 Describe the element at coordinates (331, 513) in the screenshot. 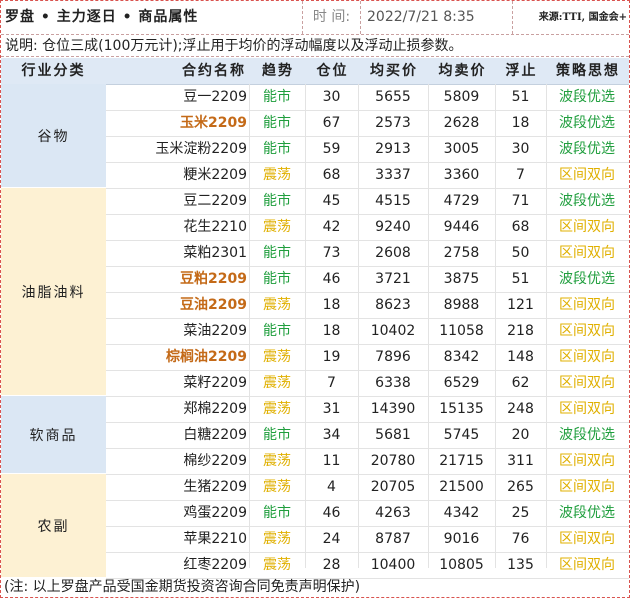

I see `position-cell: 46` at that location.